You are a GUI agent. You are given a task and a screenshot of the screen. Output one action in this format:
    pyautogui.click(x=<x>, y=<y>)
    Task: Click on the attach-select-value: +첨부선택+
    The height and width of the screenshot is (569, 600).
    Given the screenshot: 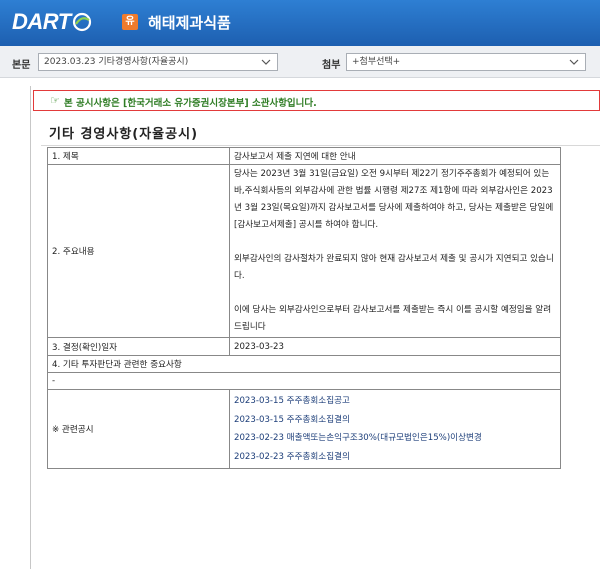 What is the action you would take?
    pyautogui.click(x=376, y=62)
    